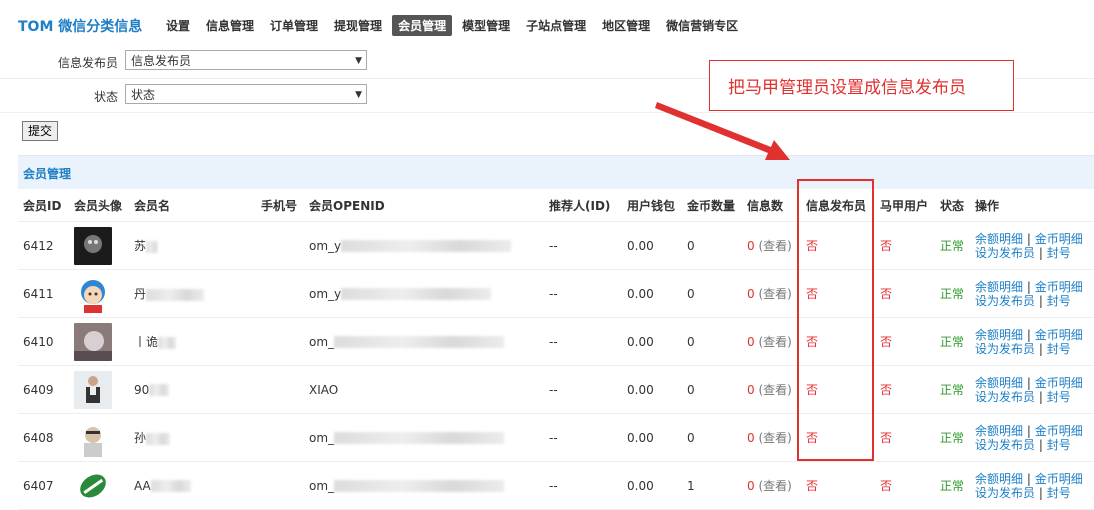 This screenshot has width=1094, height=510. What do you see at coordinates (140, 294) in the screenshot?
I see `member-name: 丹` at bounding box center [140, 294].